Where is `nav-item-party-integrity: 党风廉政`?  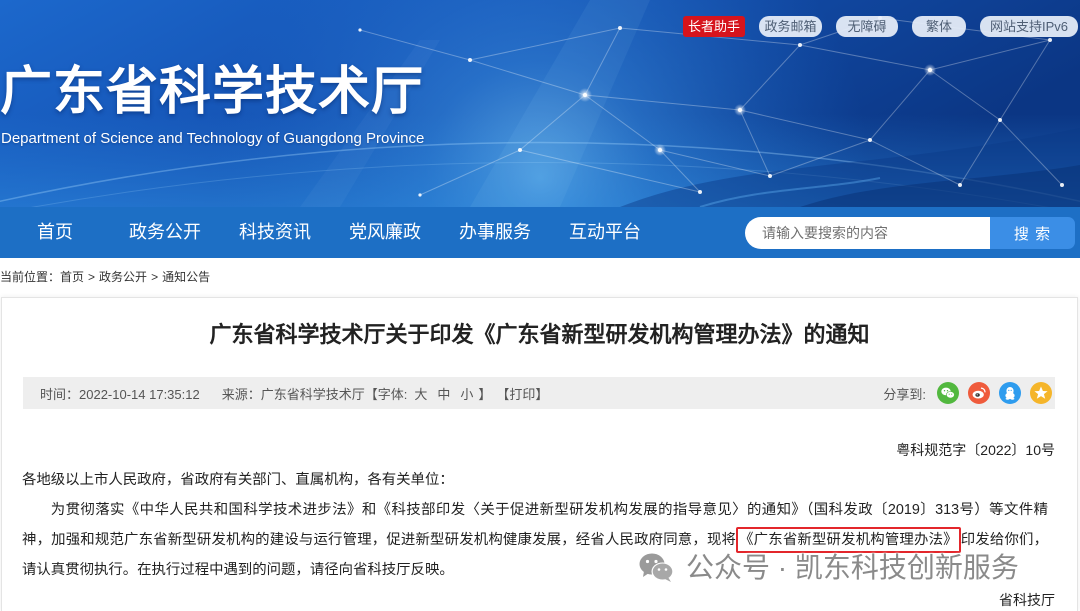
nav-item-party-integrity: 党风廉政 is located at coordinates (385, 232).